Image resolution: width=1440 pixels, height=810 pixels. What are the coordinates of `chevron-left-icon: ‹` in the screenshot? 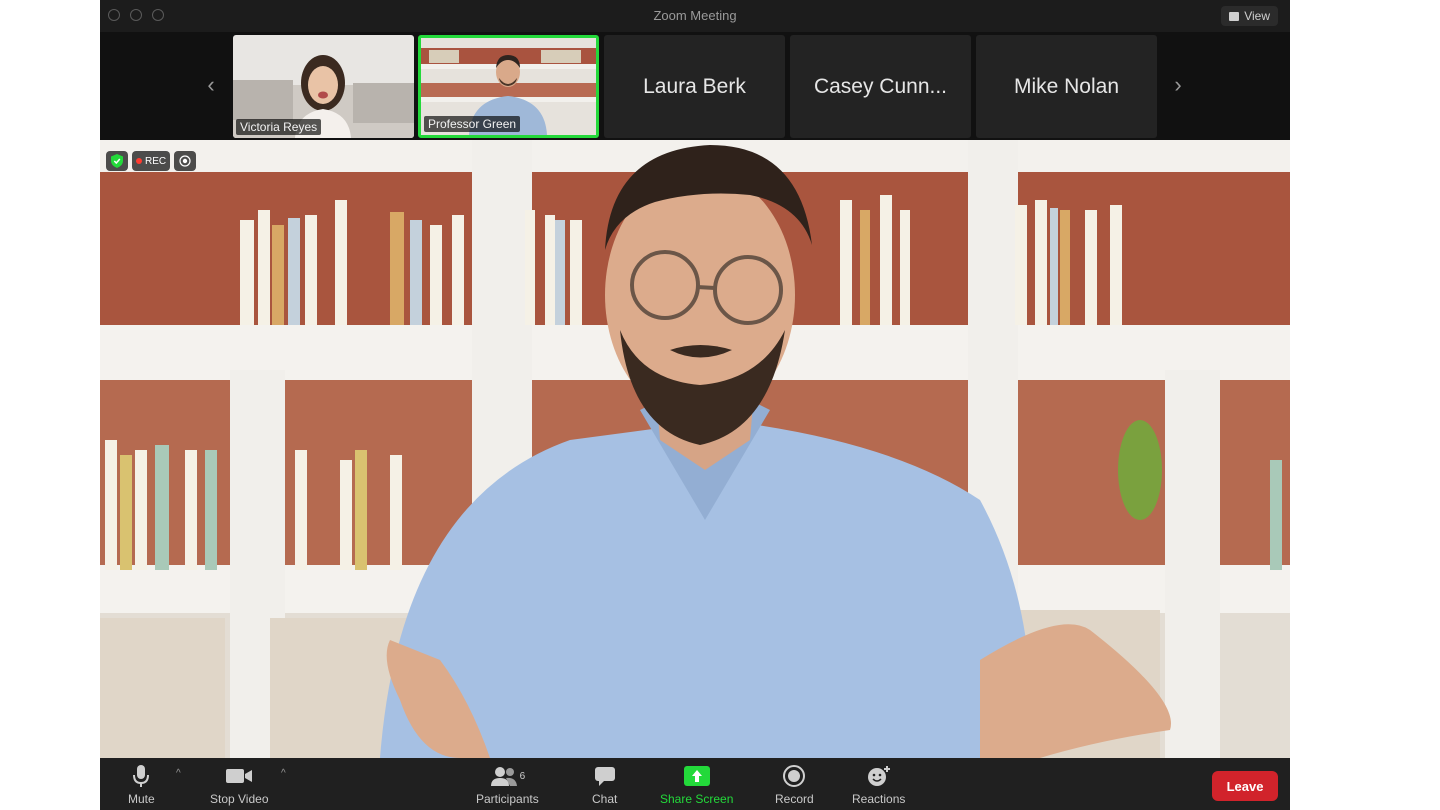 It's located at (211, 85).